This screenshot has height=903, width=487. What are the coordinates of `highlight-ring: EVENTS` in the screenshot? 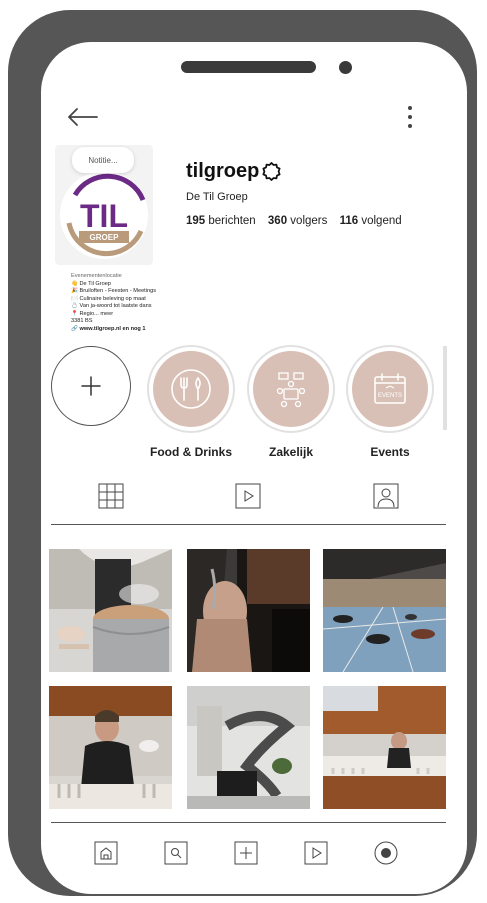 It's located at (390, 389).